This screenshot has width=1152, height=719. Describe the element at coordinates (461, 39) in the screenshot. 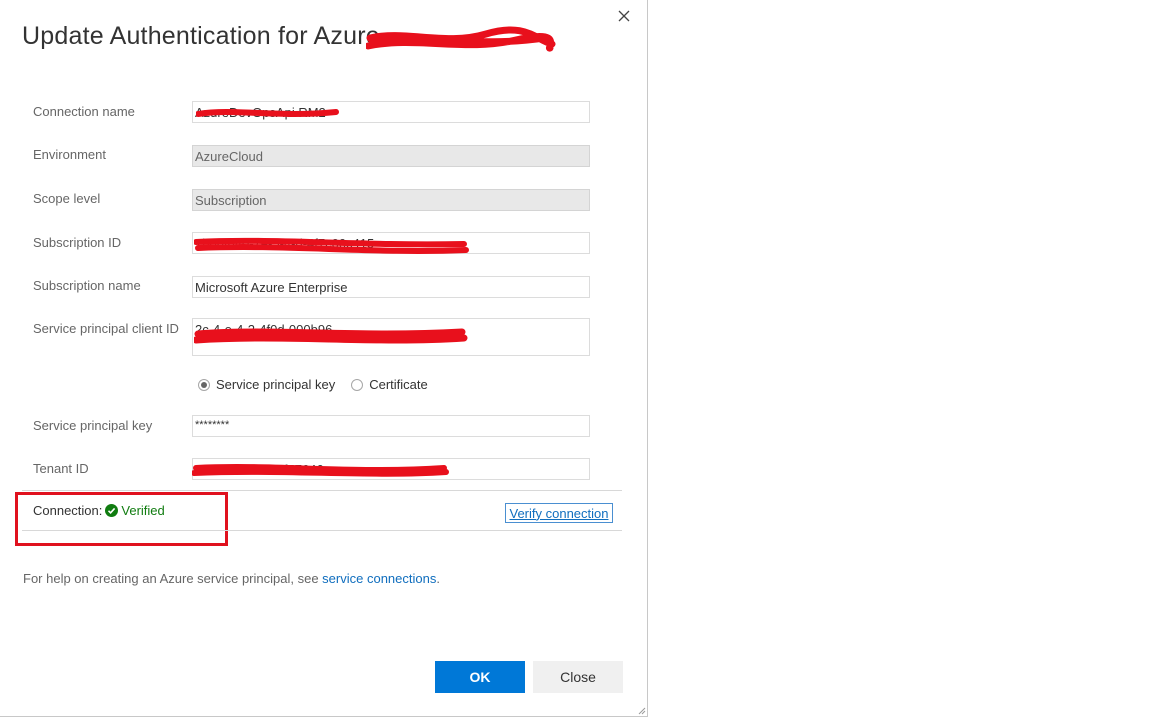

I see `redaction-mark` at that location.